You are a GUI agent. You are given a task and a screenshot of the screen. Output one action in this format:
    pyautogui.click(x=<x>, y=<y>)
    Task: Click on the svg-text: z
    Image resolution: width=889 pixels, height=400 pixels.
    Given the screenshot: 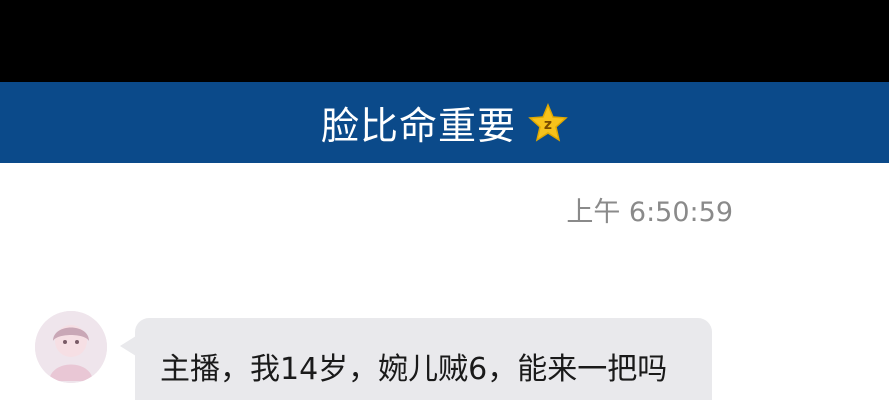 What is the action you would take?
    pyautogui.click(x=548, y=125)
    